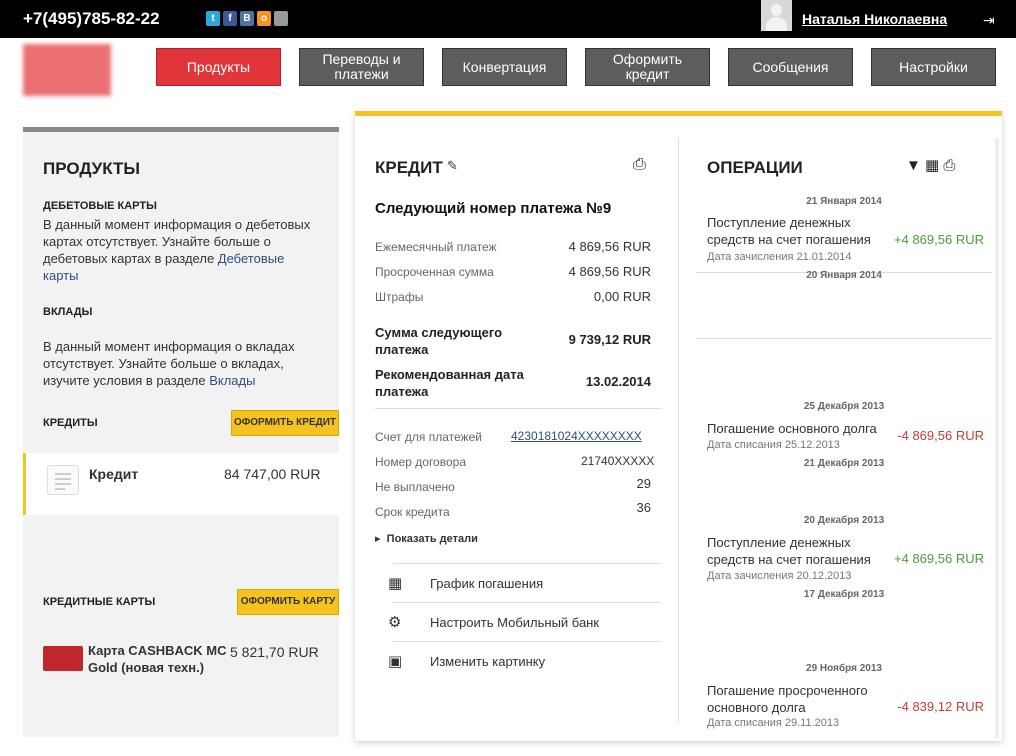 This screenshot has height=756, width=1016. Describe the element at coordinates (622, 296) in the screenshot. I see `fines-value: 0,00 RUR` at that location.